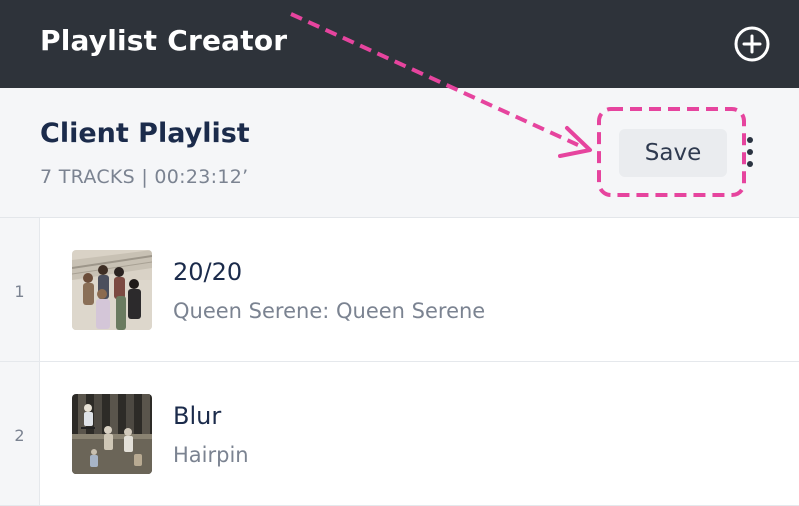 Image resolution: width=799 pixels, height=506 pixels. I want to click on app-title: Playlist Creator, so click(164, 40).